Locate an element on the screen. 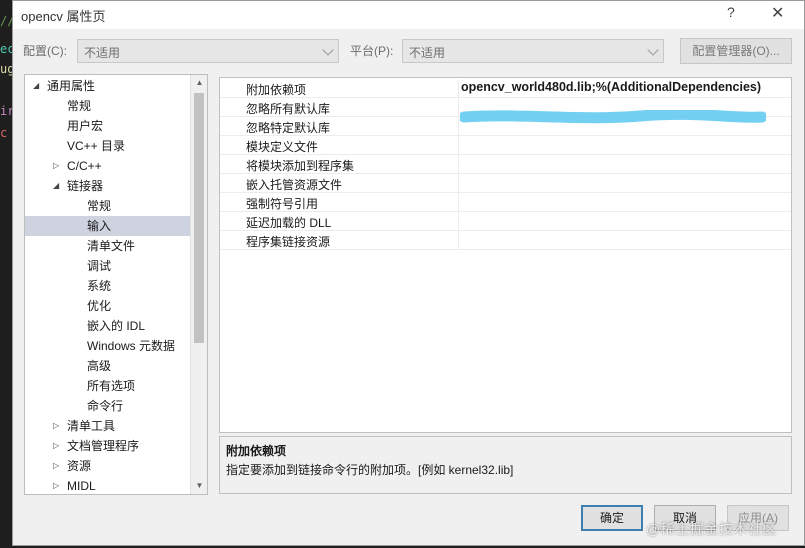  tree-item: 命令行 is located at coordinates (107, 406).